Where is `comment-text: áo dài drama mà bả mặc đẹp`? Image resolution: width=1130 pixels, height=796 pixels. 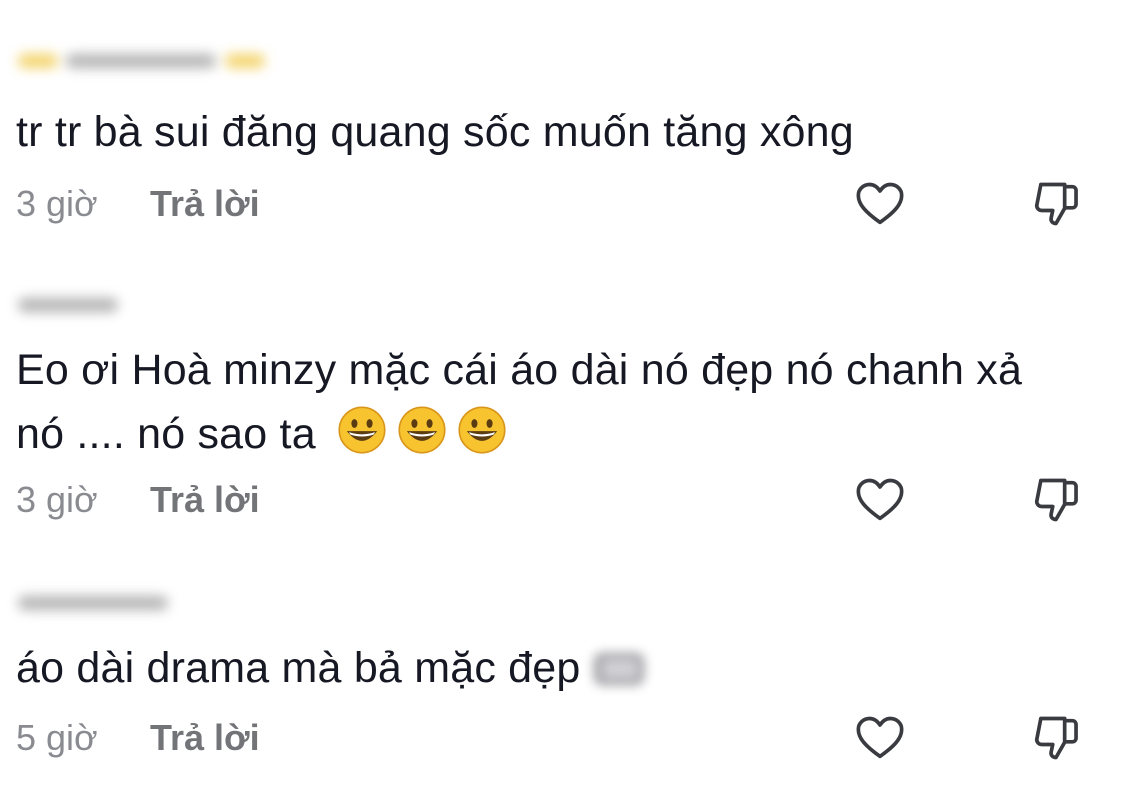
comment-text: áo dài drama mà bả mặc đẹp is located at coordinates (561, 668).